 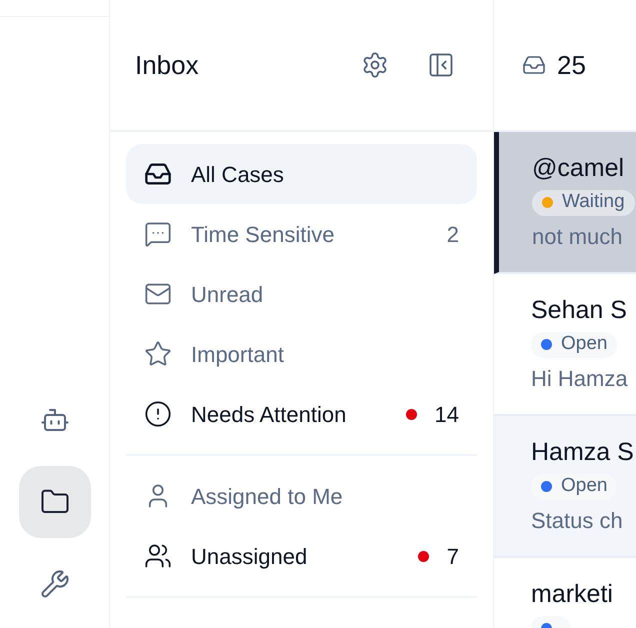 I want to click on nav-label: Needs Attention, so click(x=268, y=414).